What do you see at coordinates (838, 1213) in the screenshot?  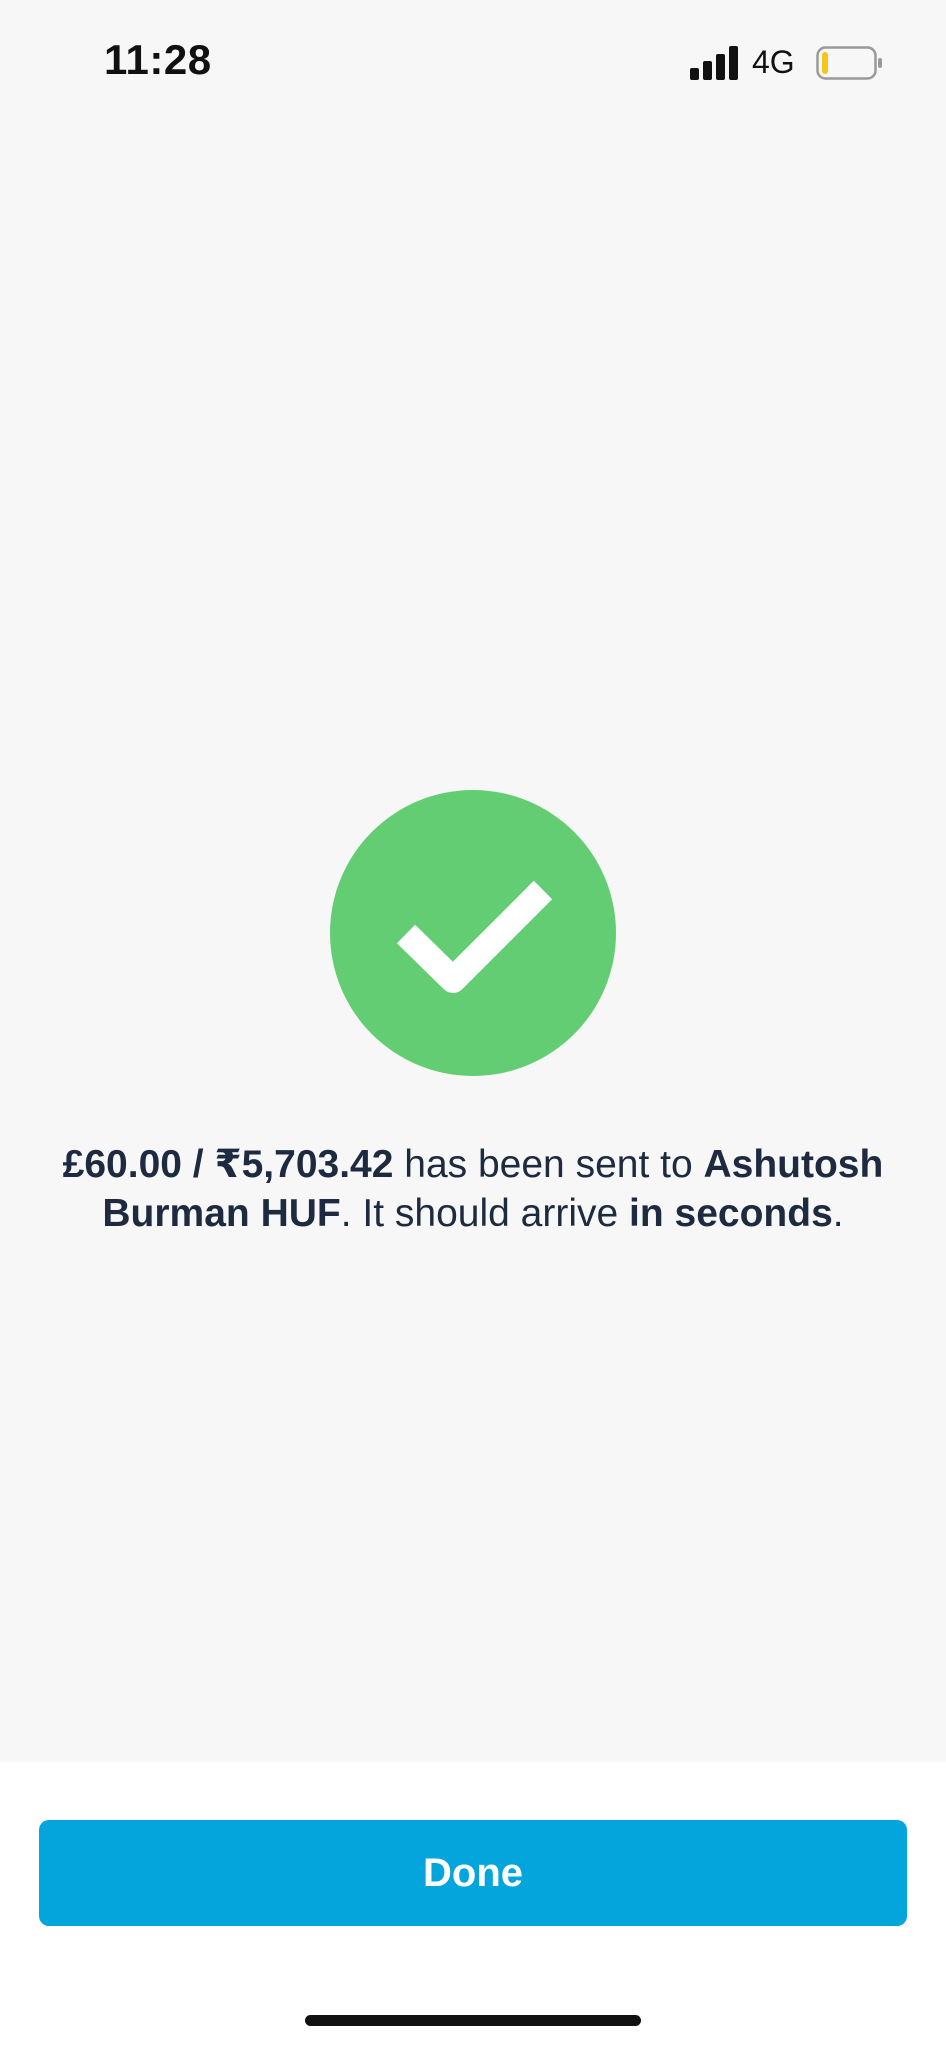 I see `message-end: .` at bounding box center [838, 1213].